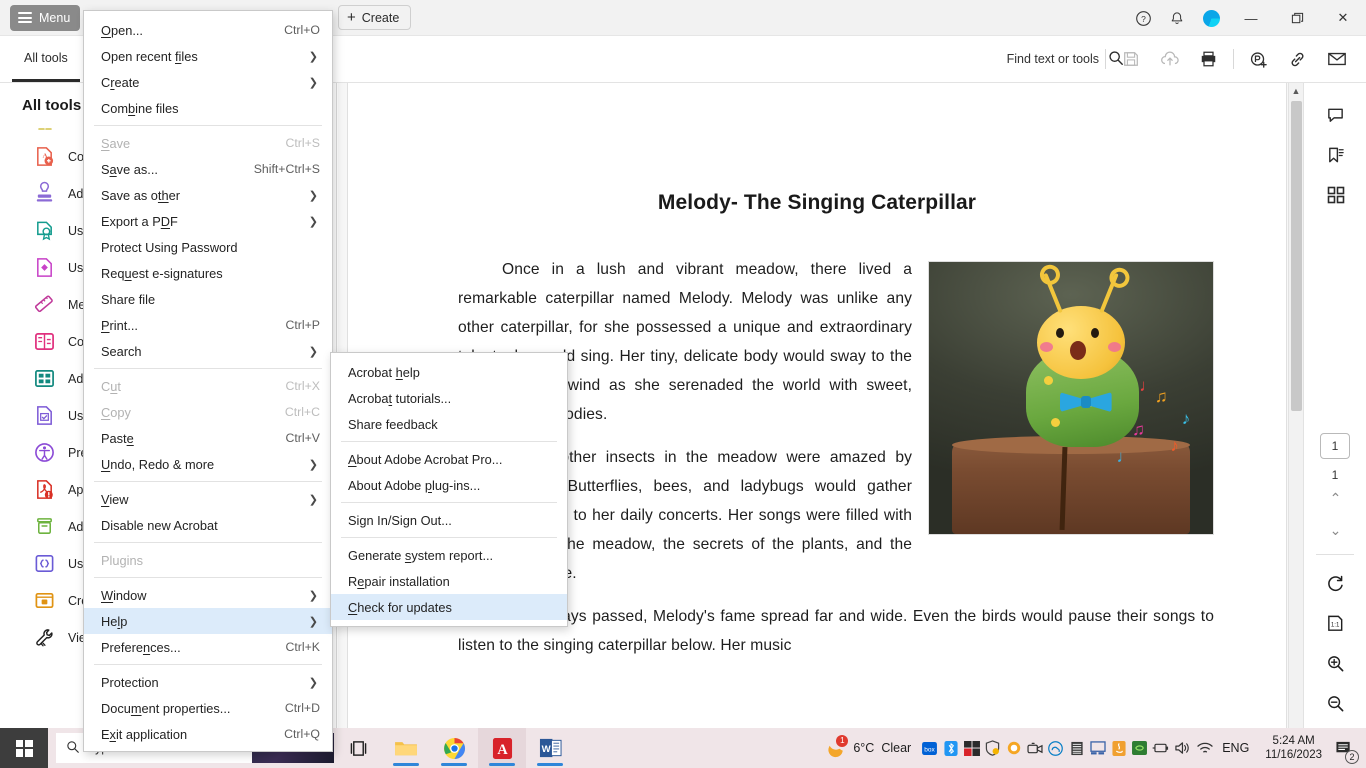  What do you see at coordinates (1335, 475) in the screenshot?
I see `page-total-label: 1` at bounding box center [1335, 475].